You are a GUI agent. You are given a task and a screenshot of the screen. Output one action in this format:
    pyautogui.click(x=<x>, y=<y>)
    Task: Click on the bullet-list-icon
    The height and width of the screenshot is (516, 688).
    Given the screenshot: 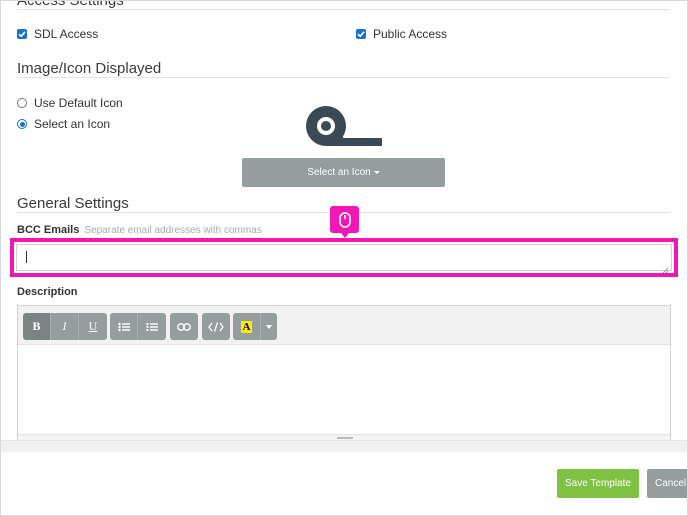 What is the action you would take?
    pyautogui.click(x=123, y=326)
    